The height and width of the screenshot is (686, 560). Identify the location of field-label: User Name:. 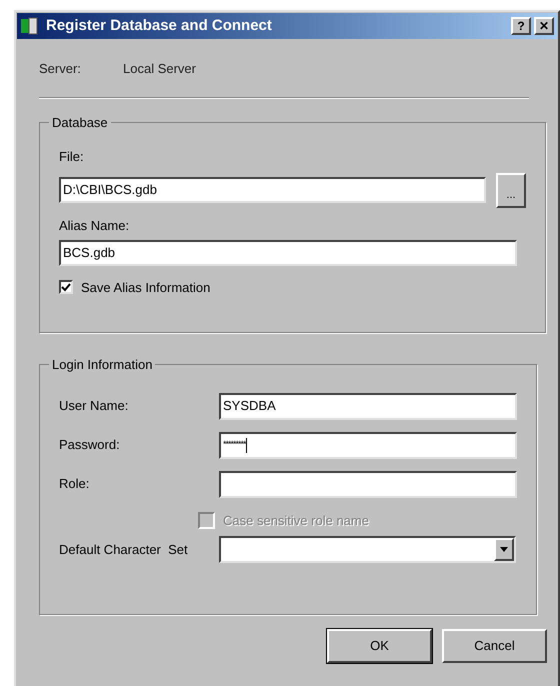
(94, 406).